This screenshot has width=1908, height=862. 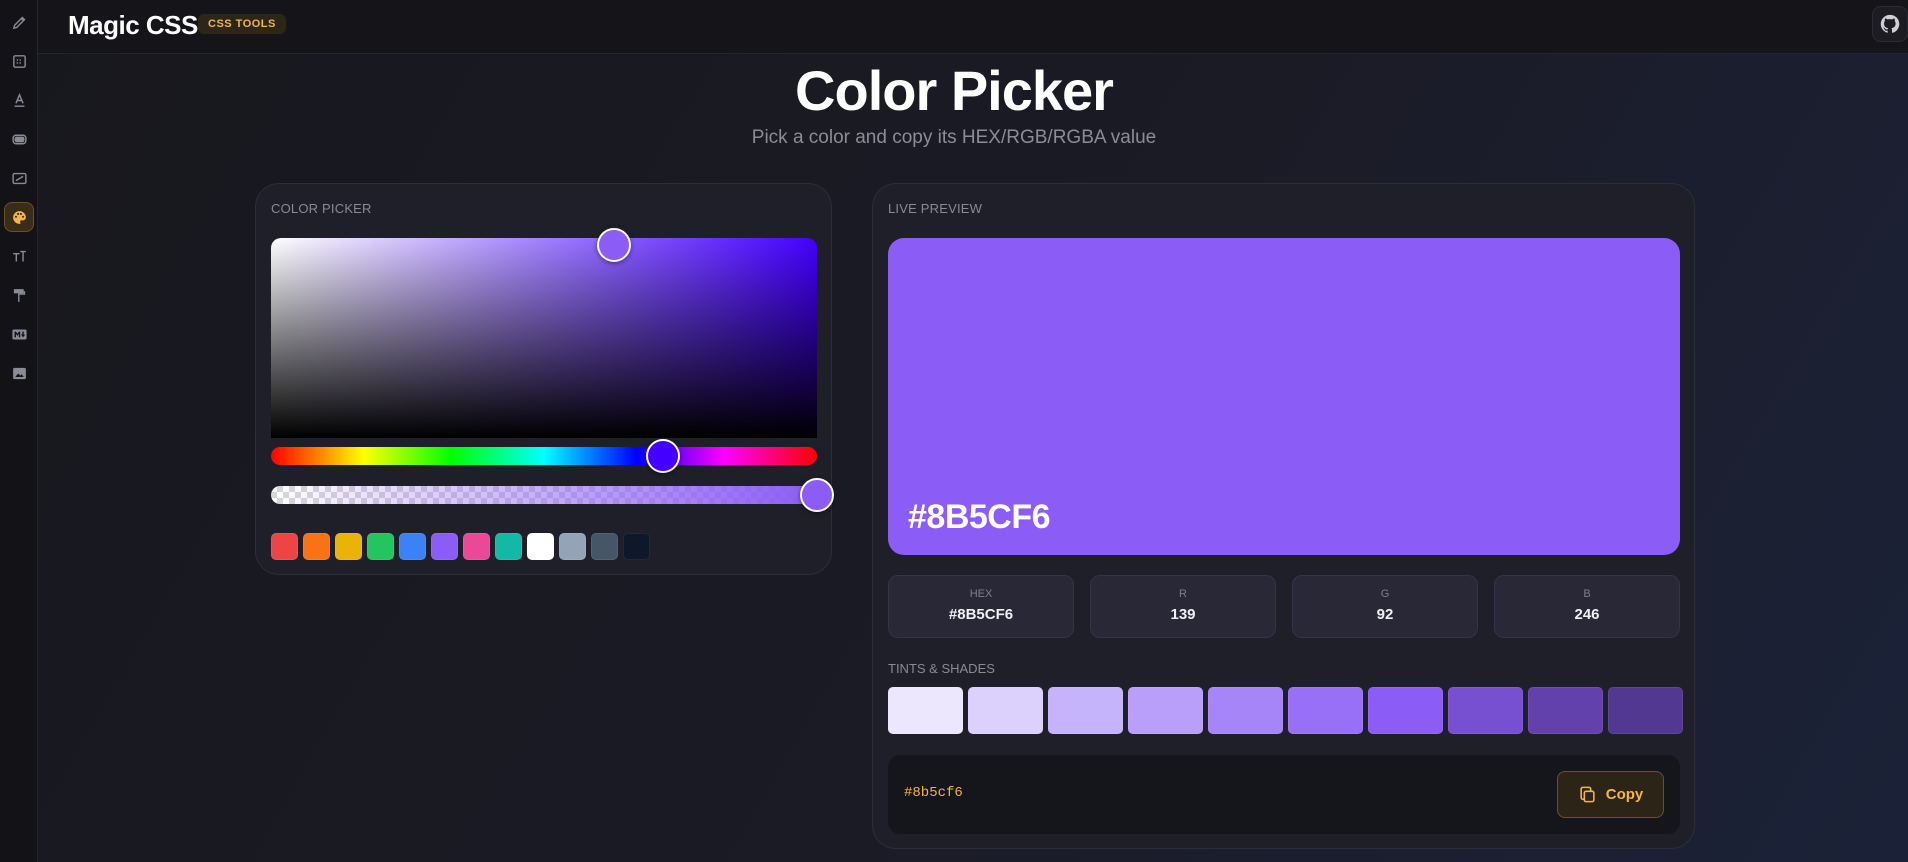 I want to click on image-icon, so click(x=19, y=373).